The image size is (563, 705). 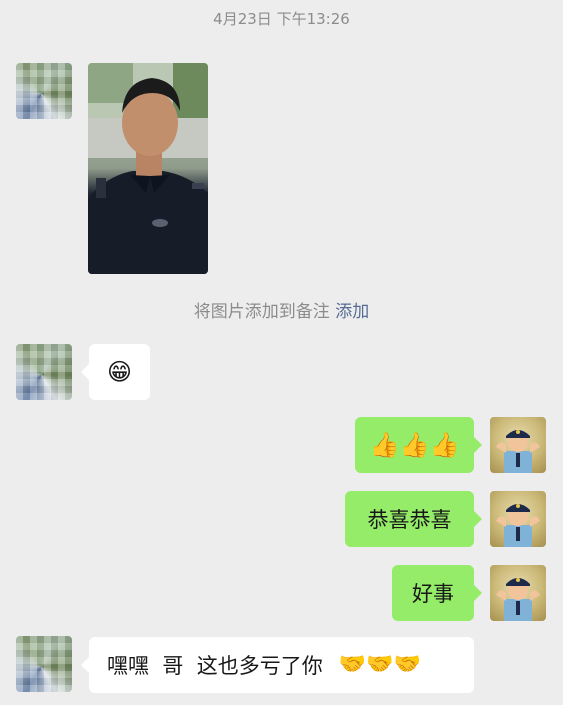 I want to click on message-bubble-left: 😁, so click(x=115, y=372).